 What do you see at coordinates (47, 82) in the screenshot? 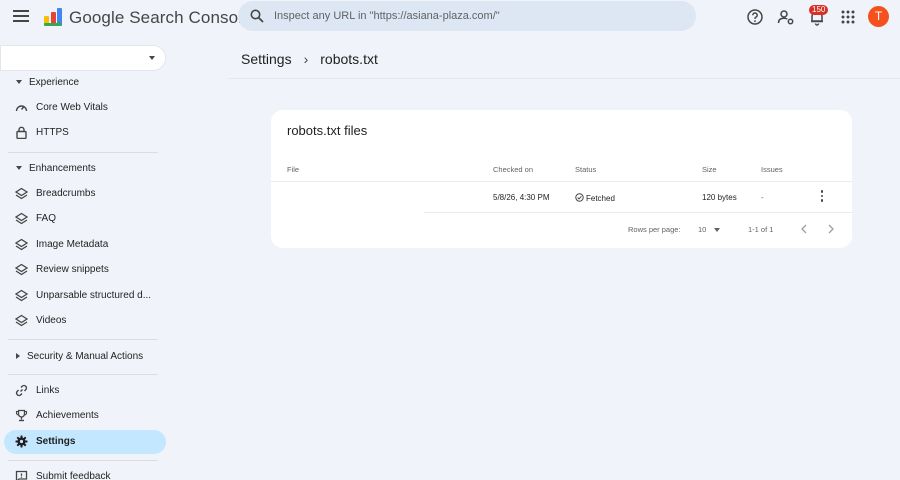
I see `section-experience: Experience` at bounding box center [47, 82].